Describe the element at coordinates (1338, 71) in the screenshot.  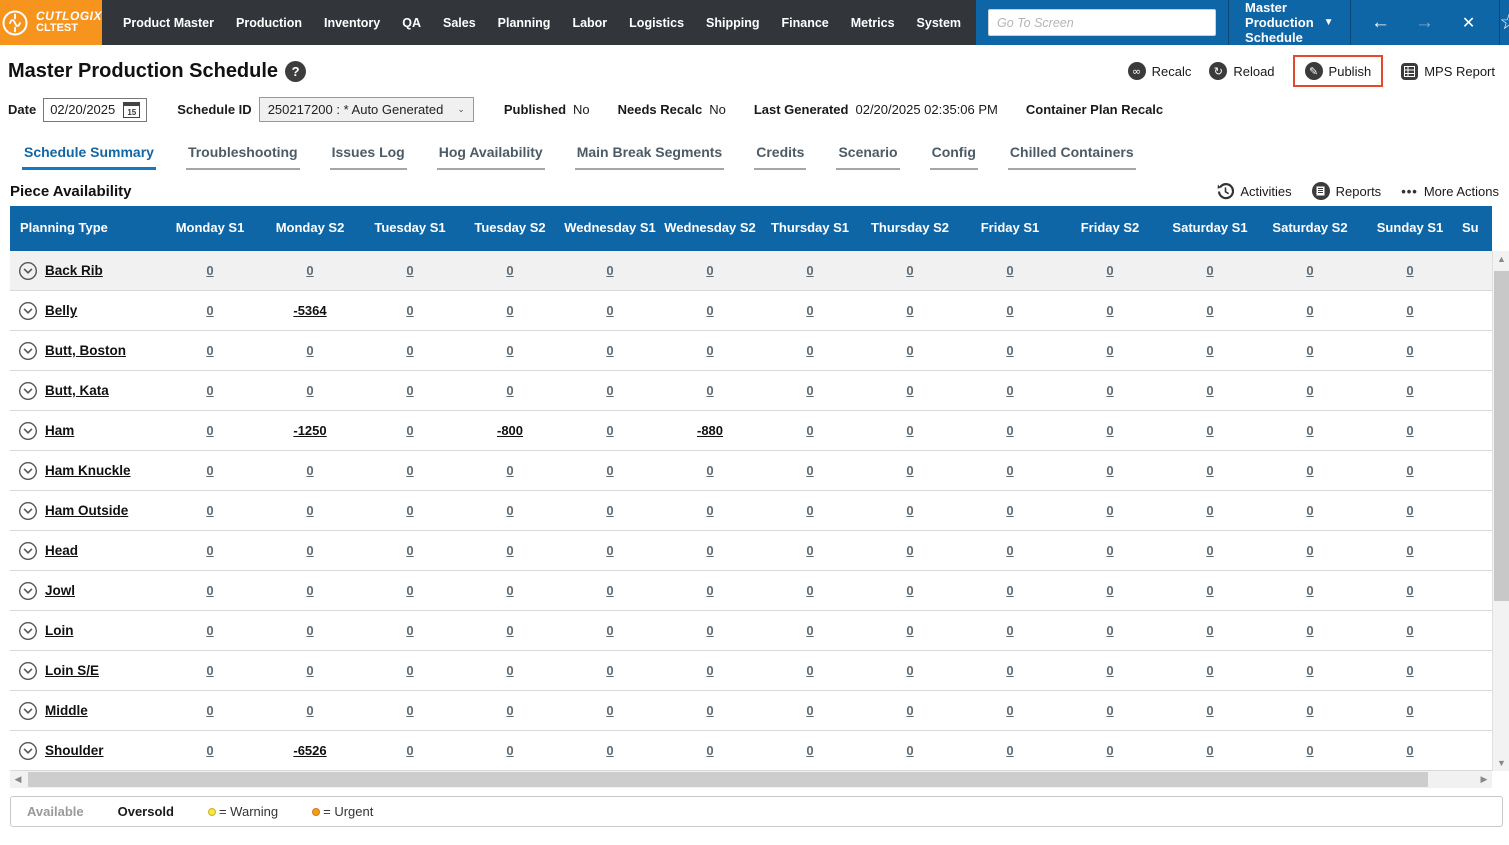
I see `publish-button: ✎ Publish` at that location.